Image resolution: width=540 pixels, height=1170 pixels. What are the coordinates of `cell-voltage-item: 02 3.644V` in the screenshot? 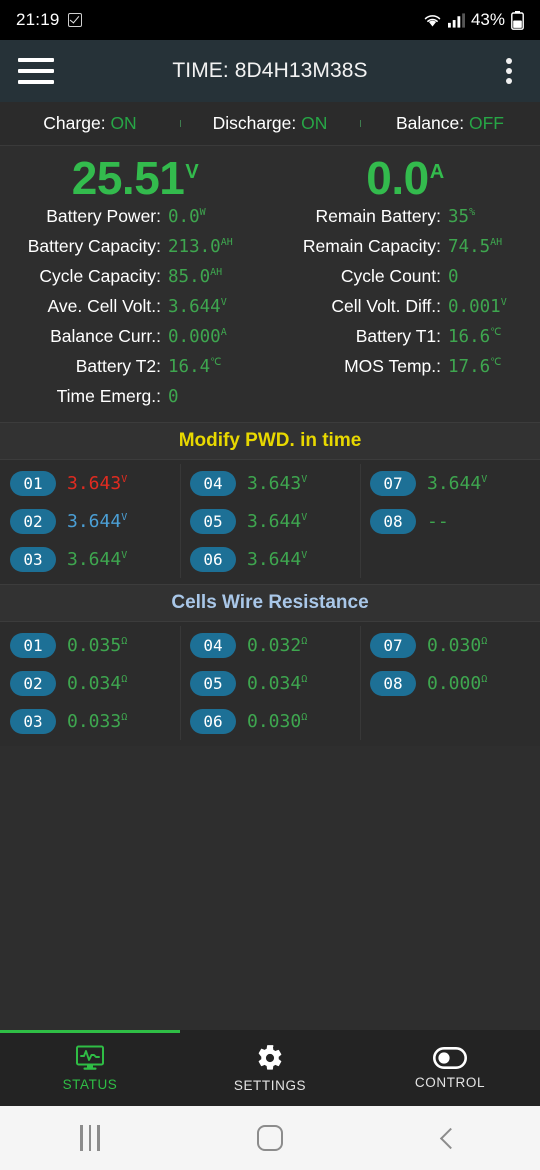 It's located at (90, 521).